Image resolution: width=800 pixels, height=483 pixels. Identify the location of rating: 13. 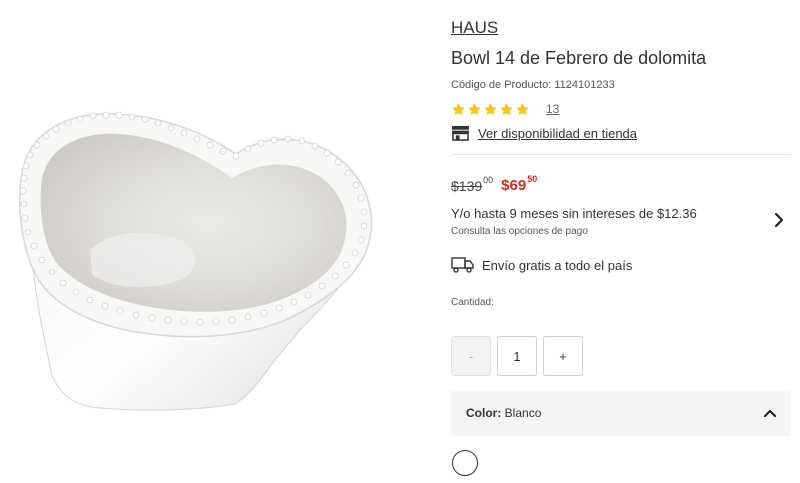
(505, 109).